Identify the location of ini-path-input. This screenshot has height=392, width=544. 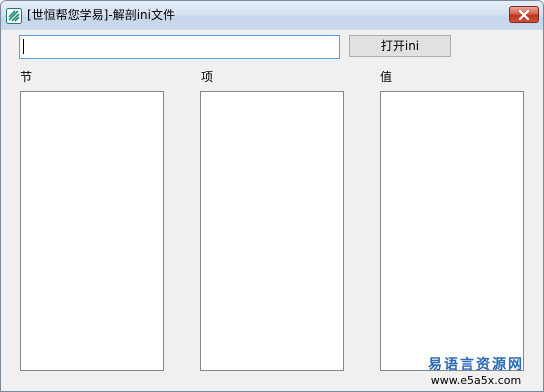
(179, 47).